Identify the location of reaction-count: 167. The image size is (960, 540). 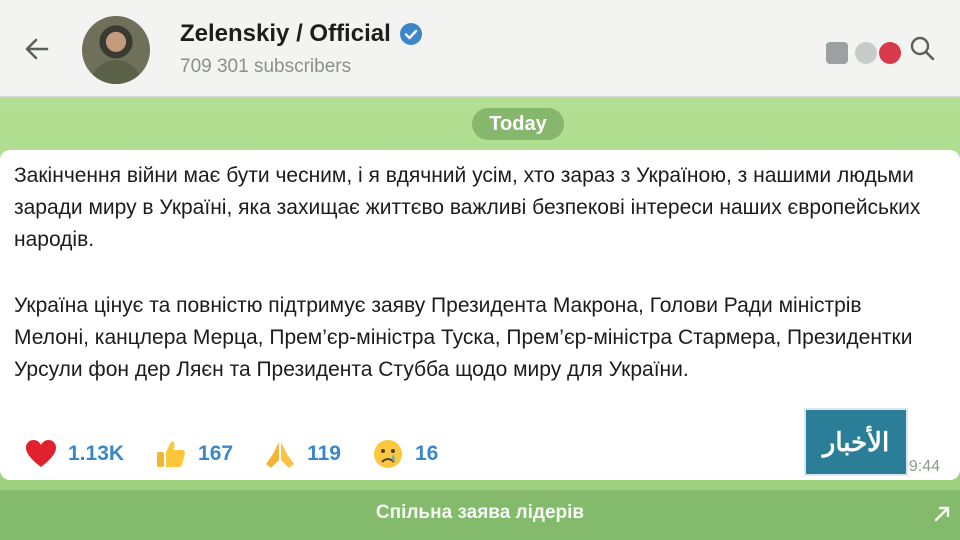
(216, 453).